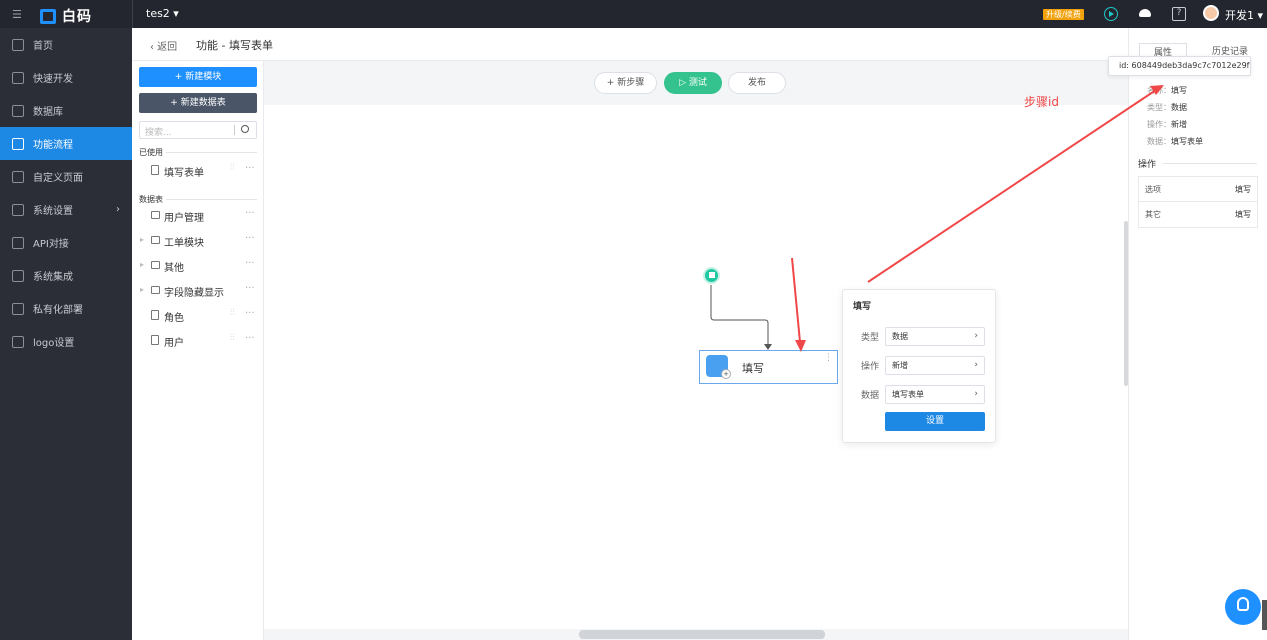 The height and width of the screenshot is (640, 1267). What do you see at coordinates (66, 44) in the screenshot?
I see `sidebar-item-home: 首页` at bounding box center [66, 44].